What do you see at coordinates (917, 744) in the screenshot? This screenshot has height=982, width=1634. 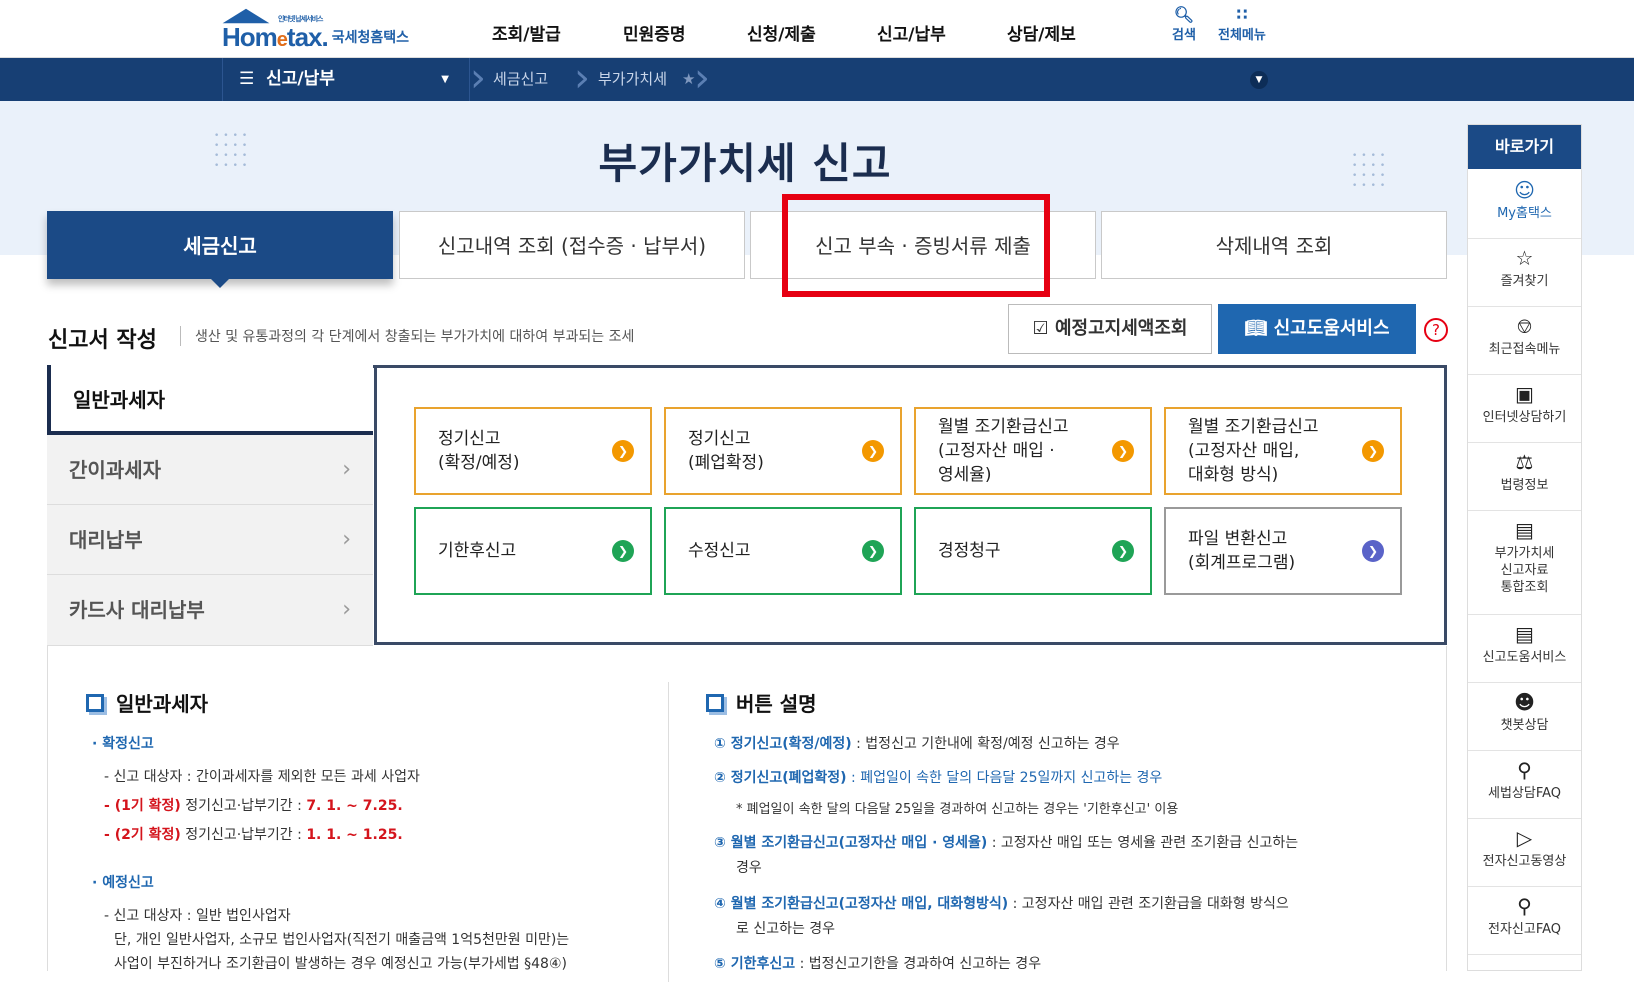 I see `desc-item-1: ① 정기신고(확정/예정) : 법정신고 기한내에 확정/예정 신고하는 경우` at bounding box center [917, 744].